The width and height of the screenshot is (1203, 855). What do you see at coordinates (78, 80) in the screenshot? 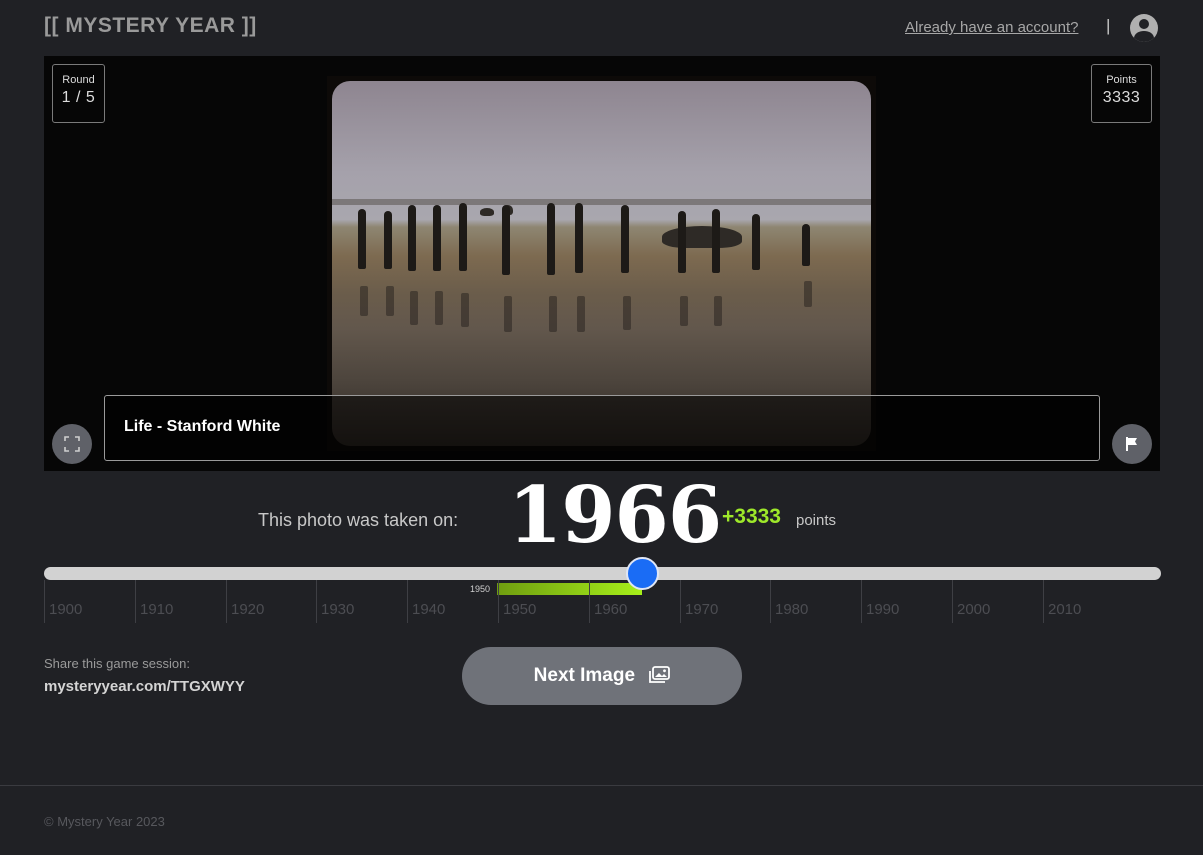
I see `round-label: Round` at bounding box center [78, 80].